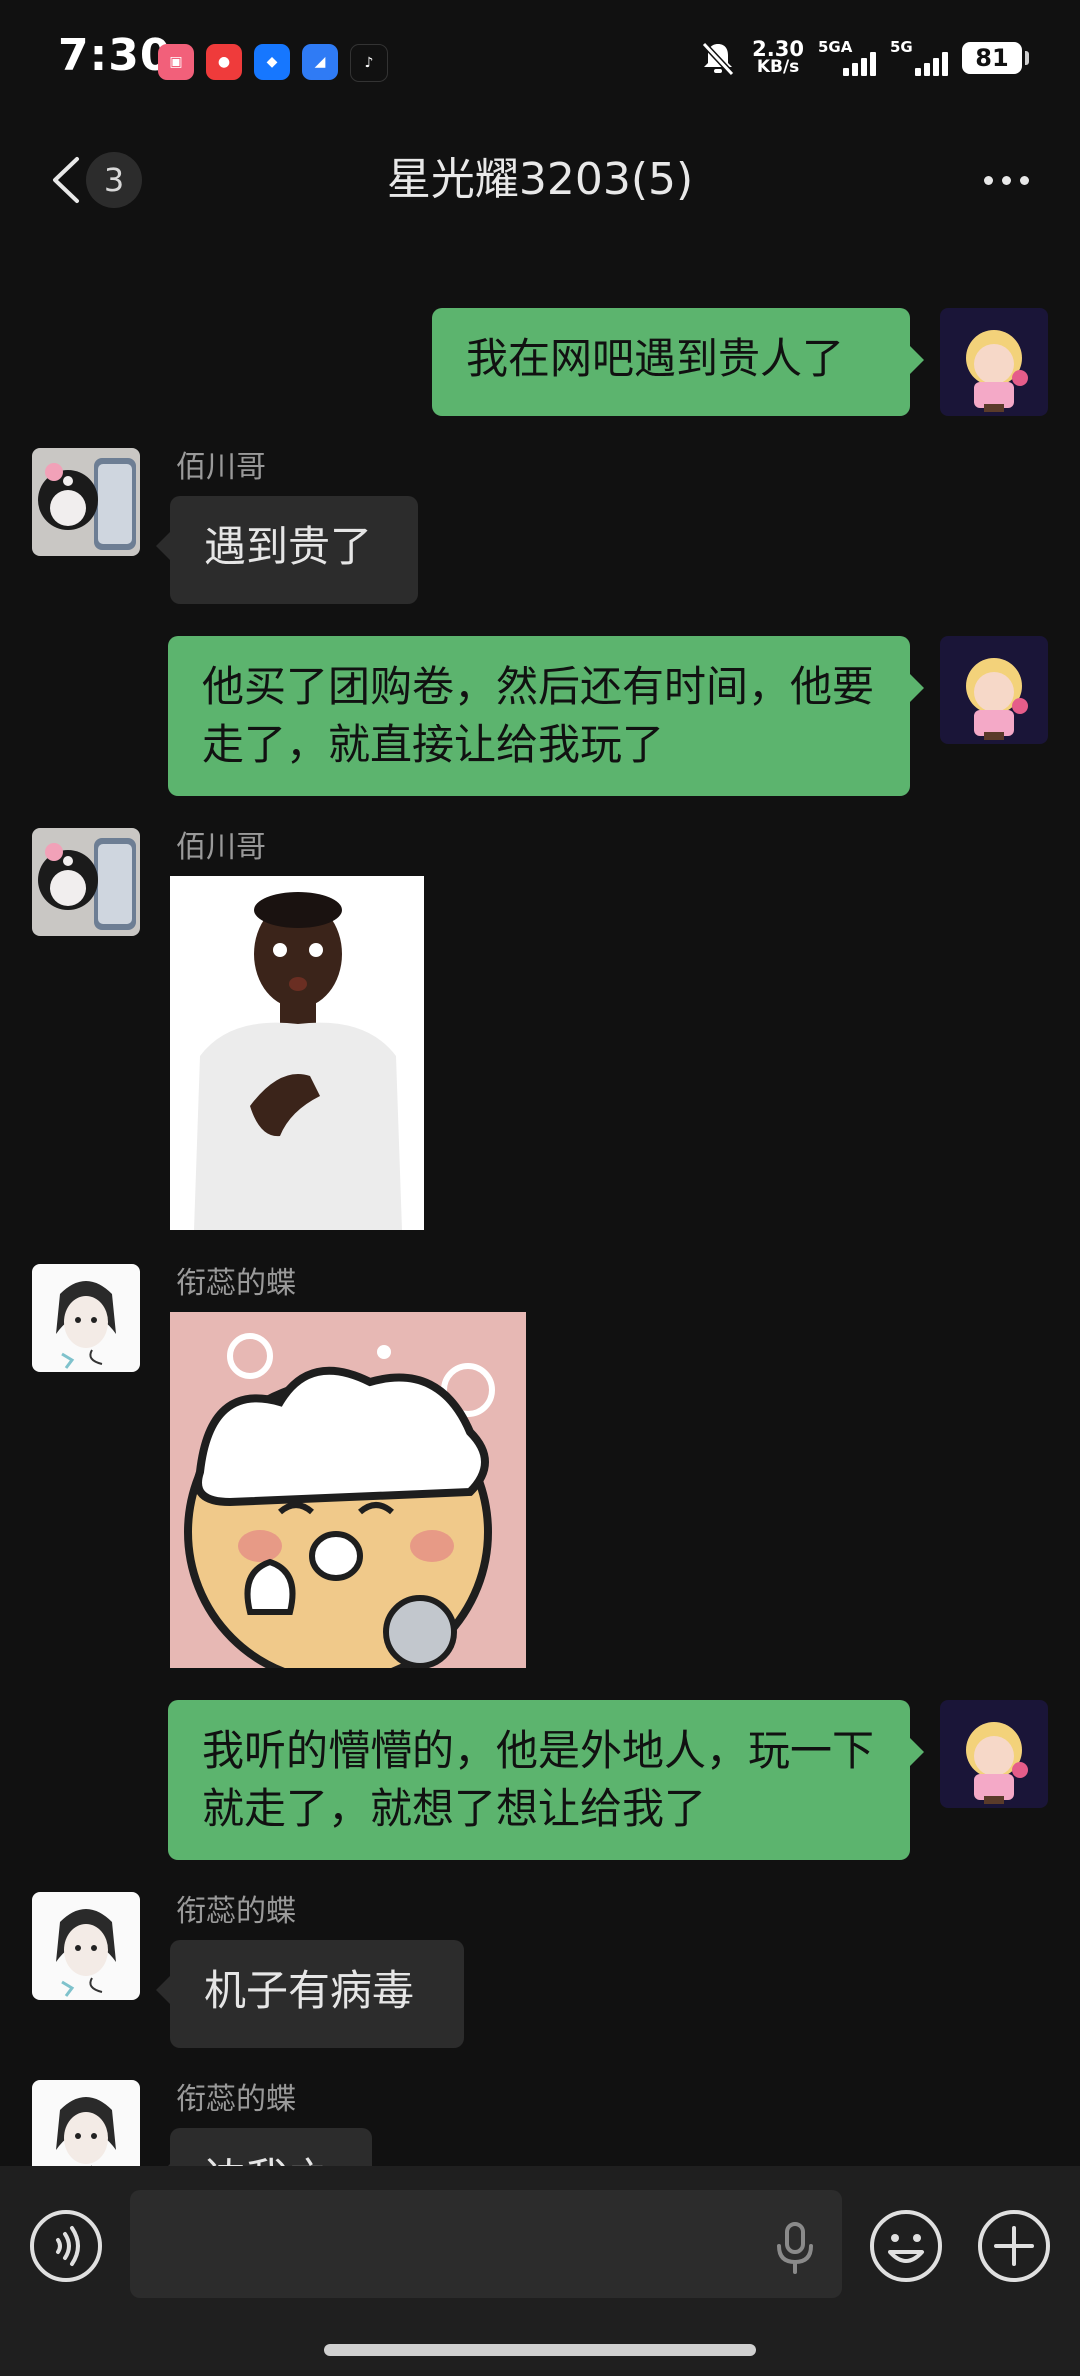  What do you see at coordinates (540, 60) in the screenshot?
I see `status-bar: 7:30 ▣ ● ◆ ◢ ♪ 2.30 KB/s 5GA 5G 81` at bounding box center [540, 60].